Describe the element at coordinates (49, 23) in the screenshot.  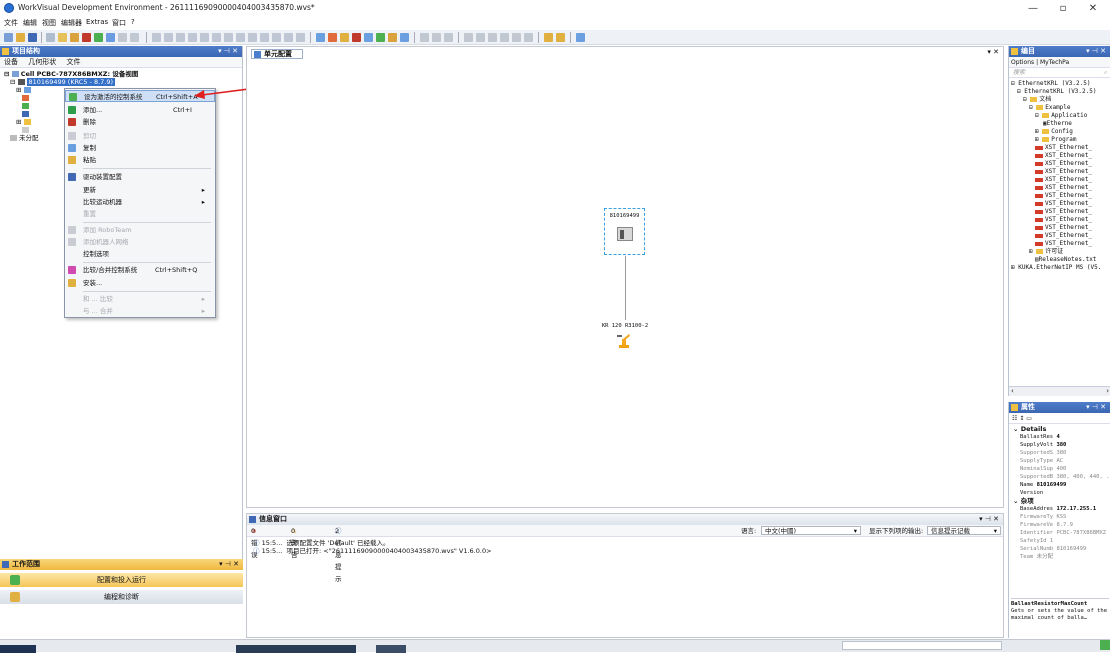
I see `menu-view: 视图` at that location.